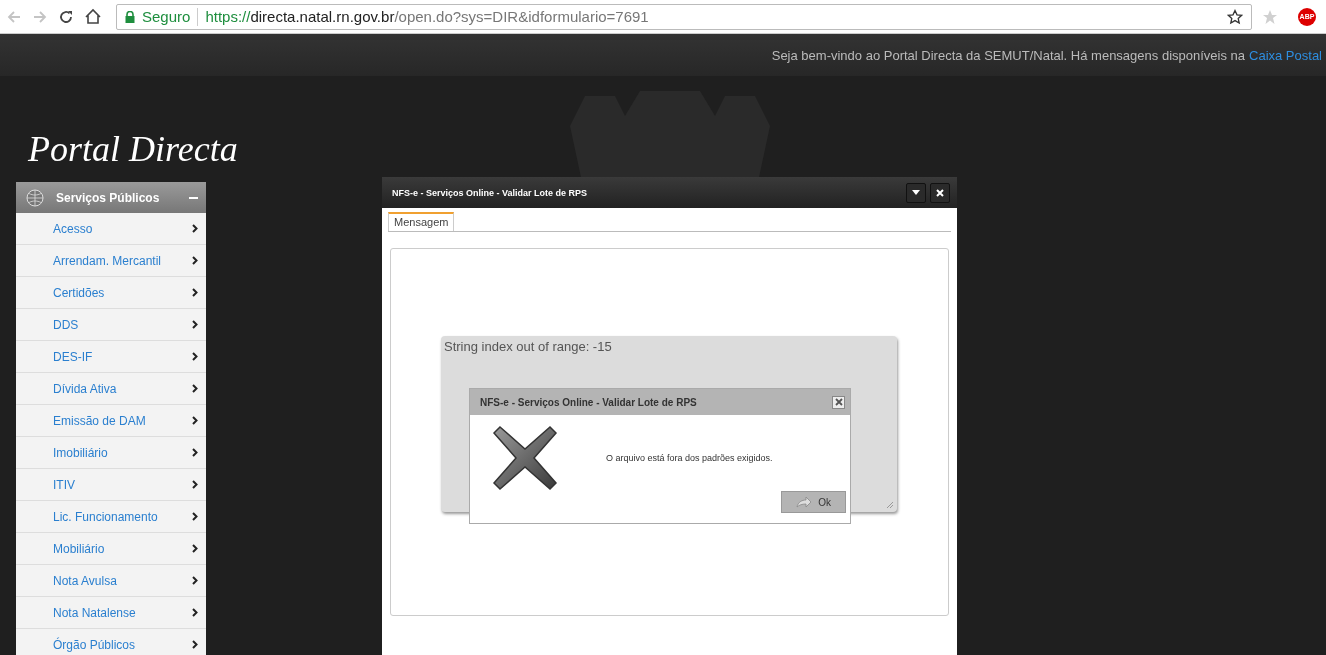 The image size is (1326, 655). I want to click on sidebar-item: Emissão de DAM, so click(111, 421).